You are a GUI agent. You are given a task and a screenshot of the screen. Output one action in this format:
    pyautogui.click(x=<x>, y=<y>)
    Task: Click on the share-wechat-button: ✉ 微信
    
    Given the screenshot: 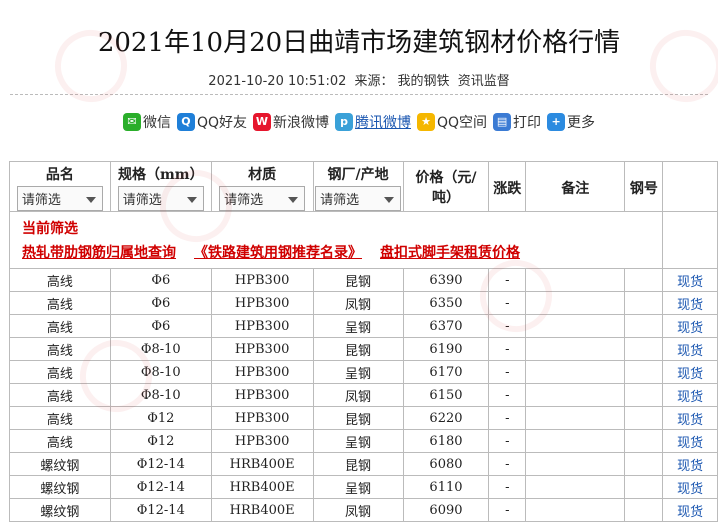 What is the action you would take?
    pyautogui.click(x=146, y=122)
    